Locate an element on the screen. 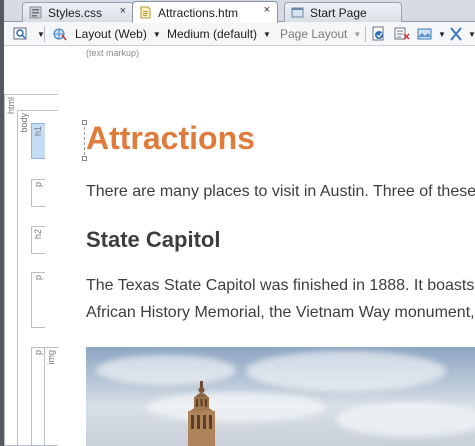  text-markup-label: (text markup) is located at coordinates (113, 53).